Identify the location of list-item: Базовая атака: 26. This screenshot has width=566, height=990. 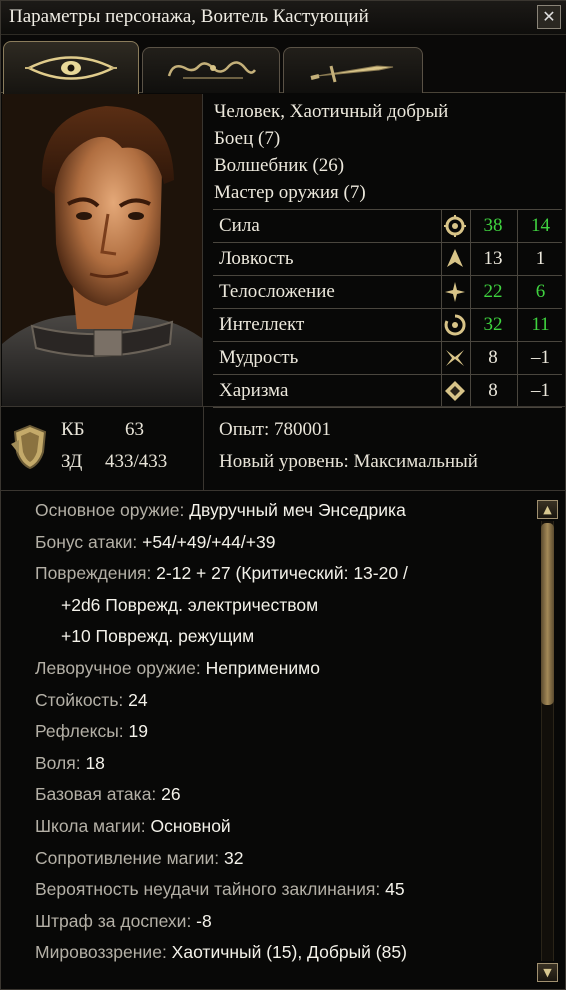
(108, 794).